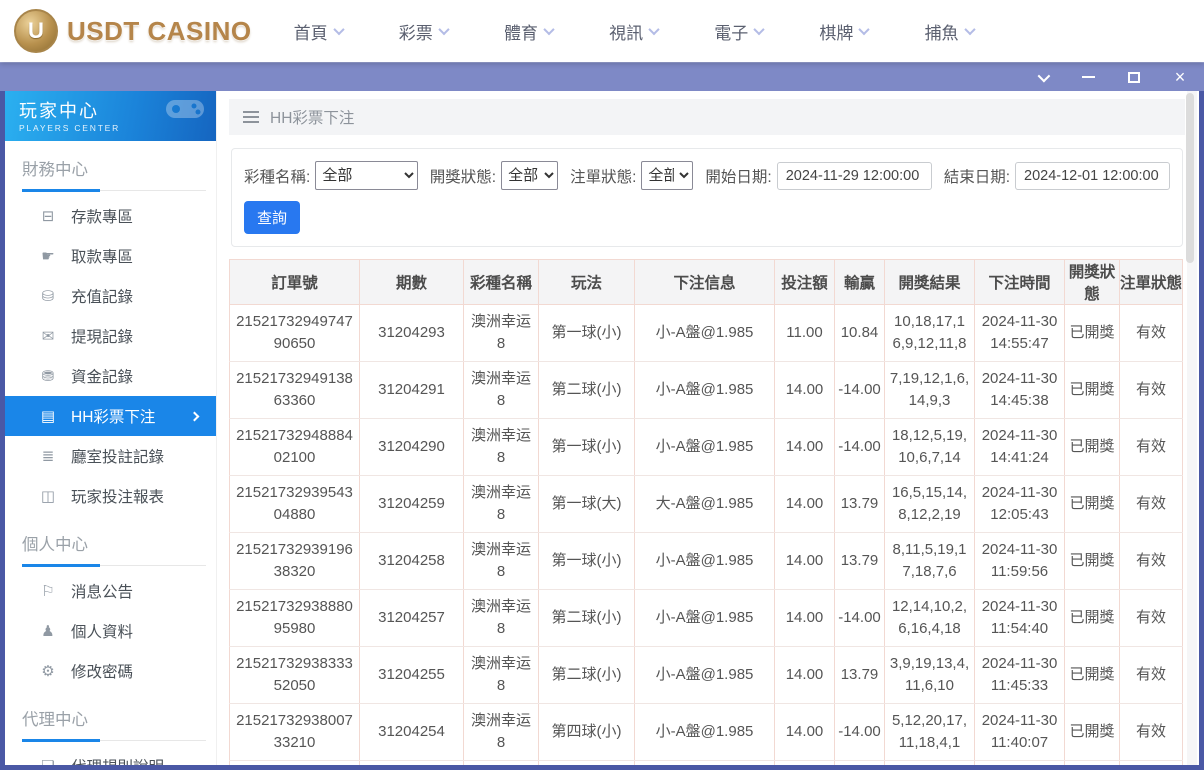 The image size is (1204, 770). What do you see at coordinates (1019, 618) in the screenshot?
I see `cell-bet-time: 2024-11-30 11:54:40` at bounding box center [1019, 618].